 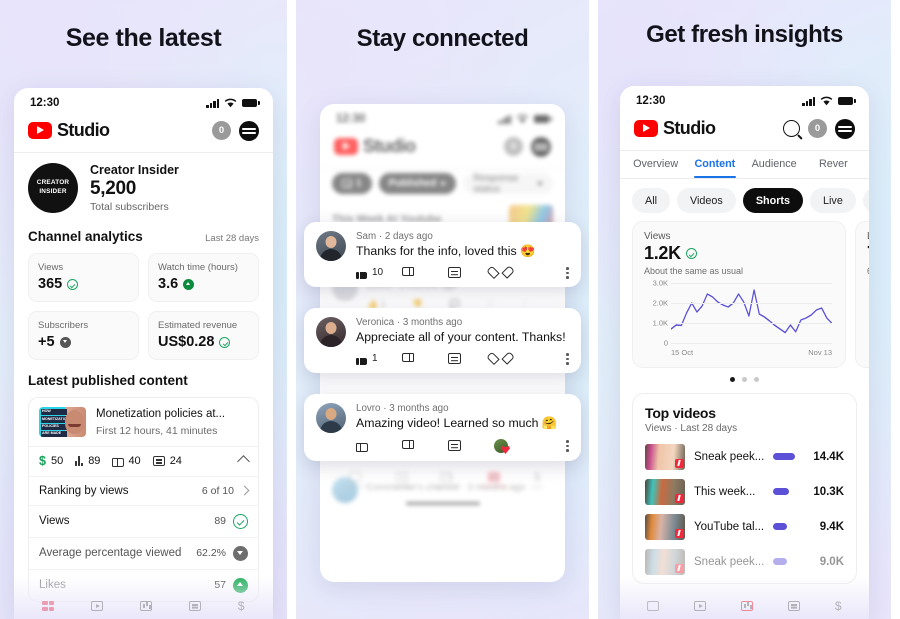 What do you see at coordinates (446, 481) in the screenshot?
I see `nav-analytics: Analytics` at bounding box center [446, 481].